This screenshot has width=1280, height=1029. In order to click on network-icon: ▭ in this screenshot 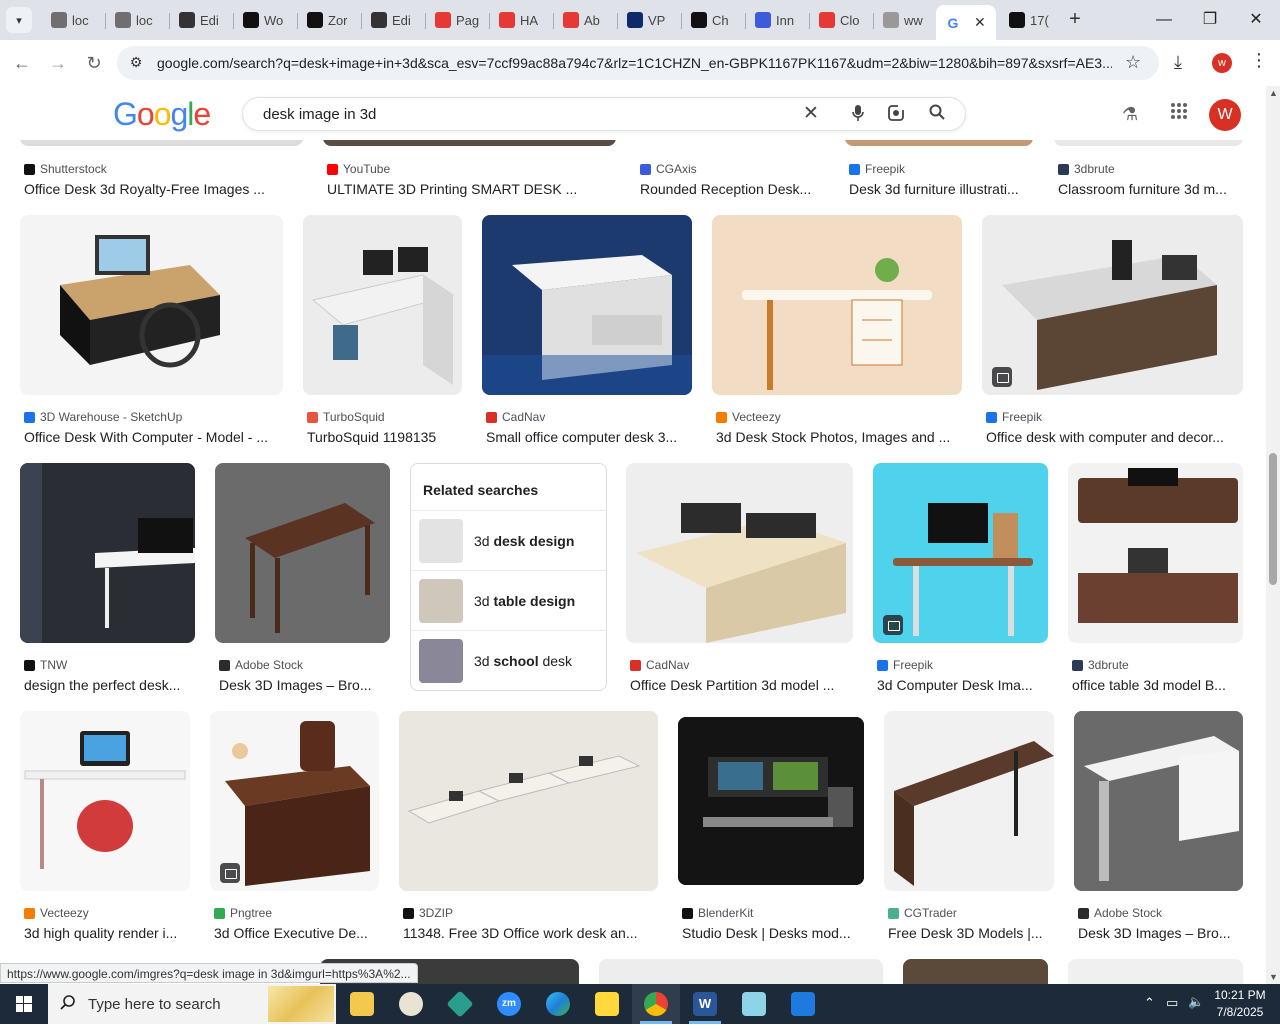, I will do `click(1172, 1003)`.